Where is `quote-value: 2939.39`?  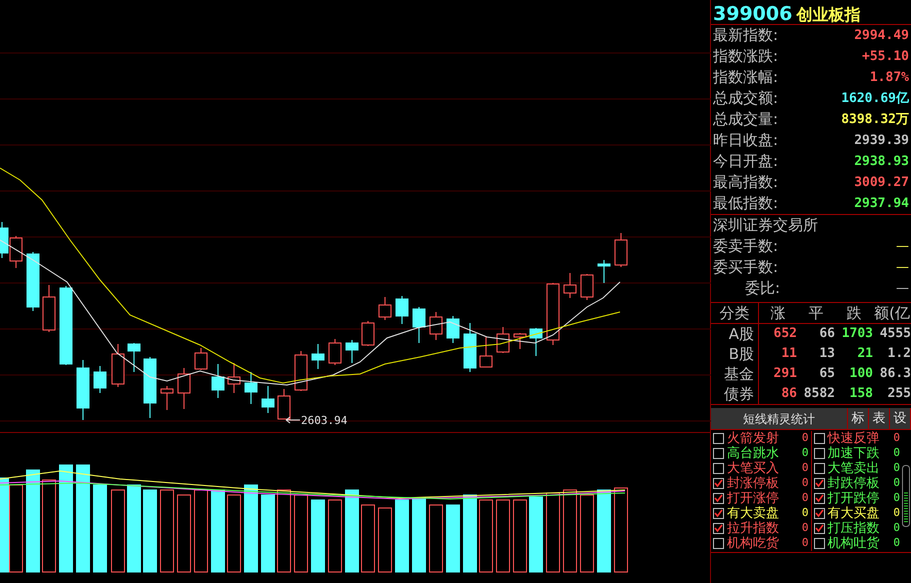
quote-value: 2939.39 is located at coordinates (881, 141).